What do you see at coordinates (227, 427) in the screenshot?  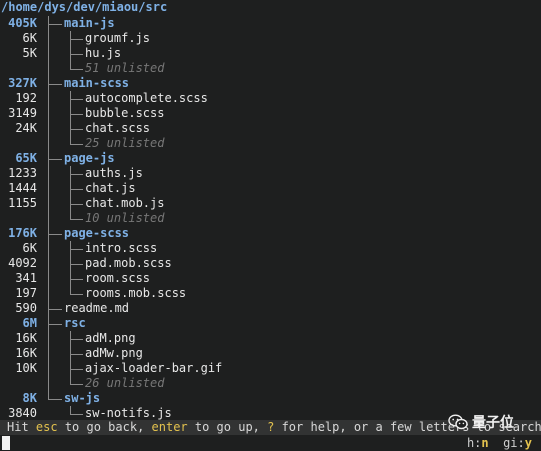 I see `status-text-3: to go up,` at bounding box center [227, 427].